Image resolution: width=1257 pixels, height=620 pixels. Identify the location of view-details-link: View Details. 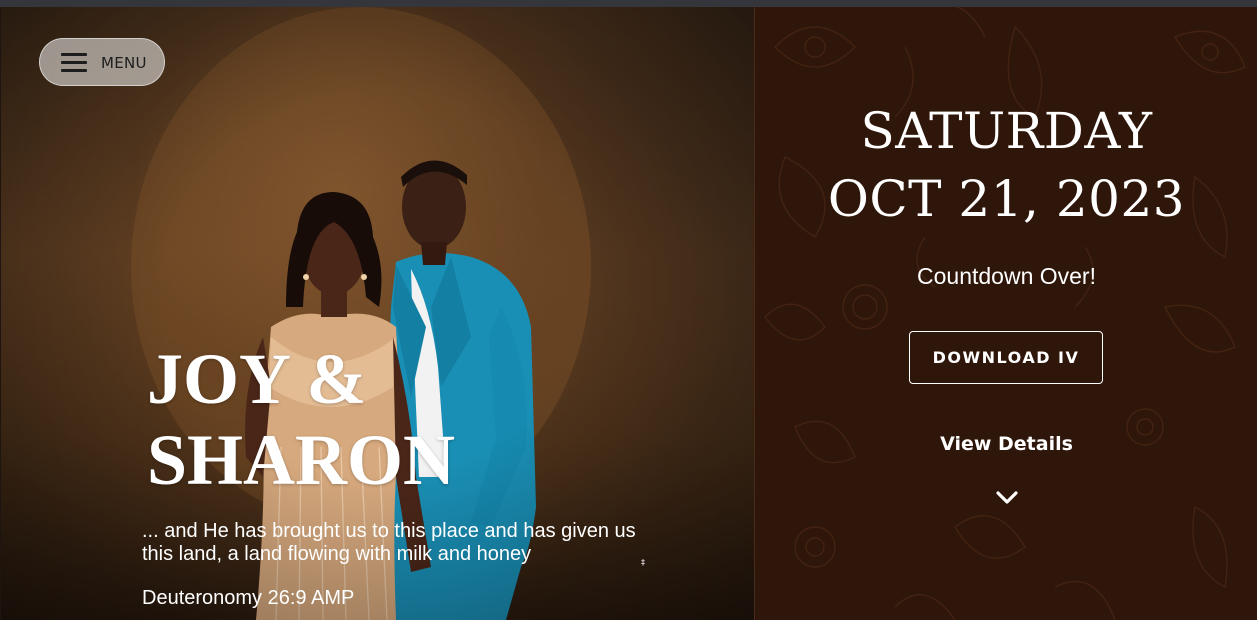
(1006, 444).